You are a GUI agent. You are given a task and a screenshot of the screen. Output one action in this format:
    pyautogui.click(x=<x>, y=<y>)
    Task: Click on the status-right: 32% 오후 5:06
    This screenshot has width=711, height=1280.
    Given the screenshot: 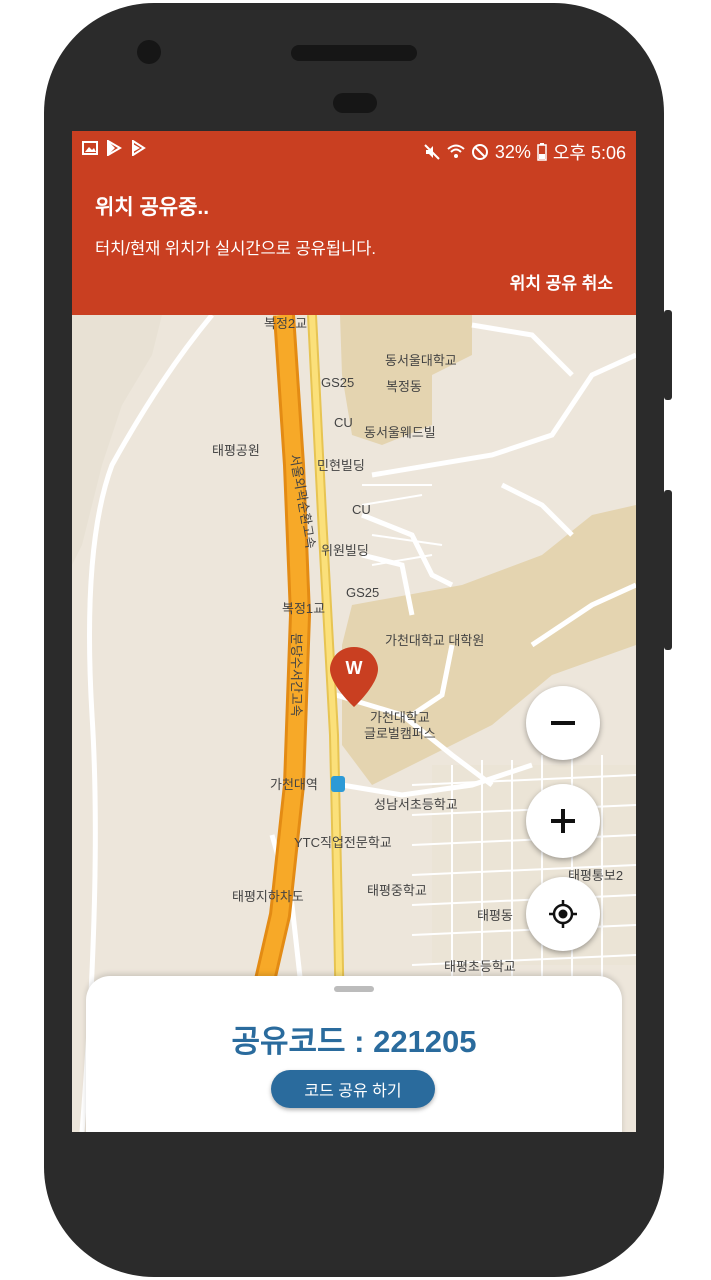 What is the action you would take?
    pyautogui.click(x=524, y=152)
    